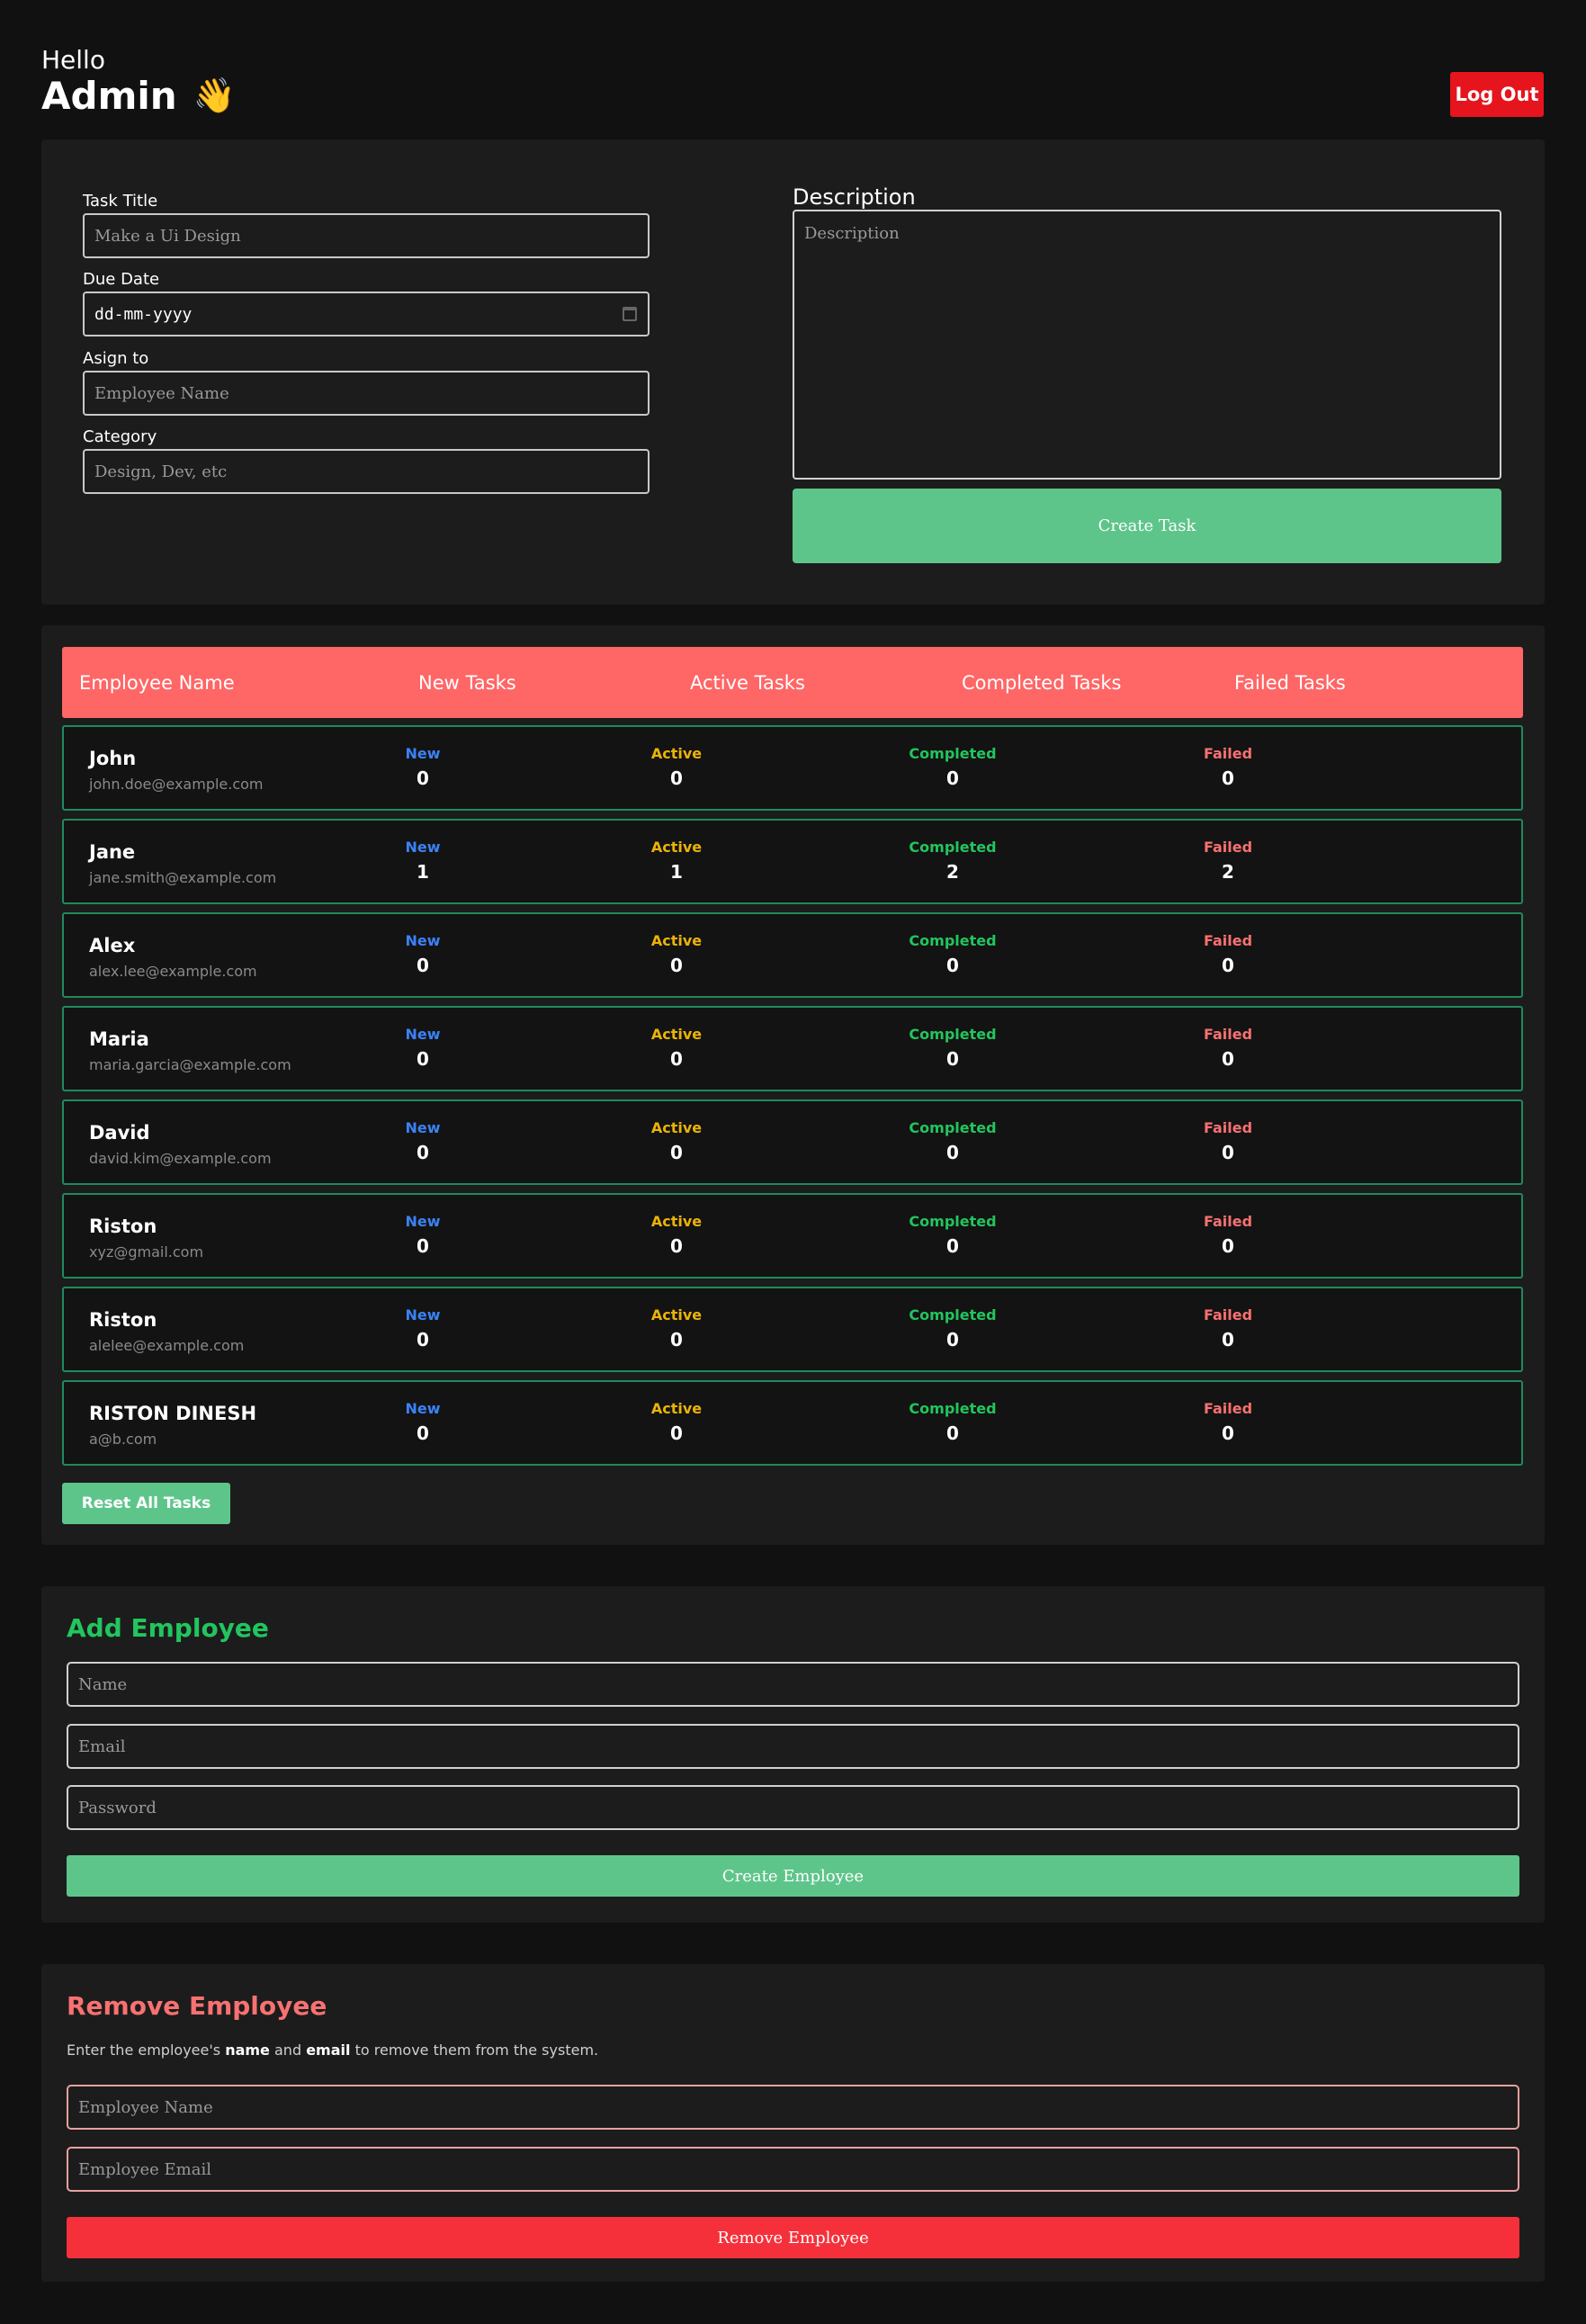 This screenshot has width=1586, height=2324. What do you see at coordinates (167, 1346) in the screenshot?
I see `employee-email: alelee@example.com` at bounding box center [167, 1346].